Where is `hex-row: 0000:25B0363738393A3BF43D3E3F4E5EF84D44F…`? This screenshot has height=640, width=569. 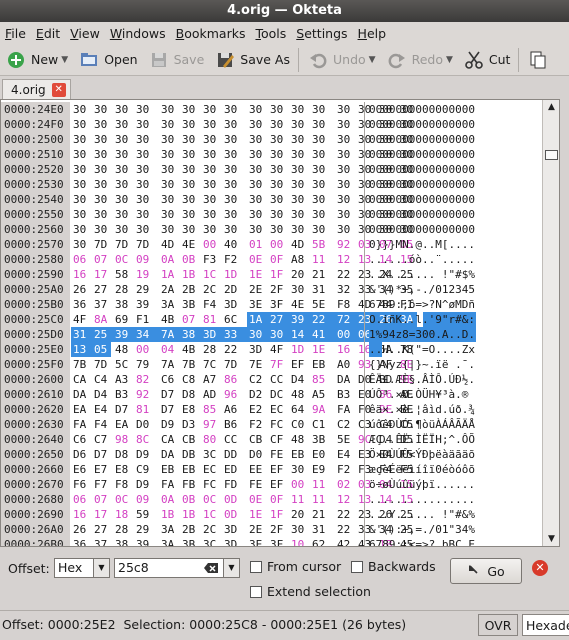 hex-row: 0000:25B0363738393A3BF43D3E3F4E5EF84D44F… is located at coordinates (271, 304).